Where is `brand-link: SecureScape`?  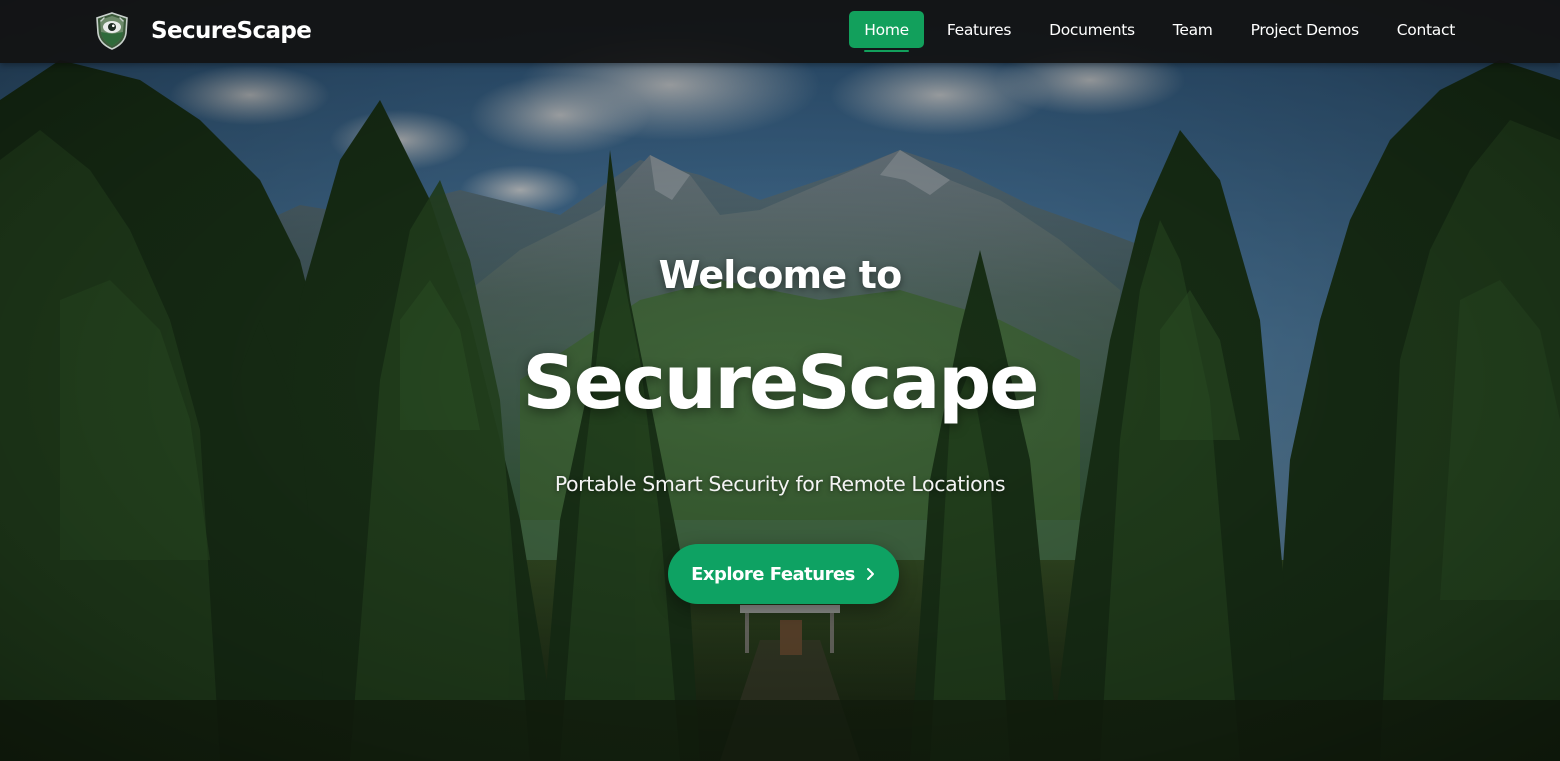 brand-link: SecureScape is located at coordinates (203, 31).